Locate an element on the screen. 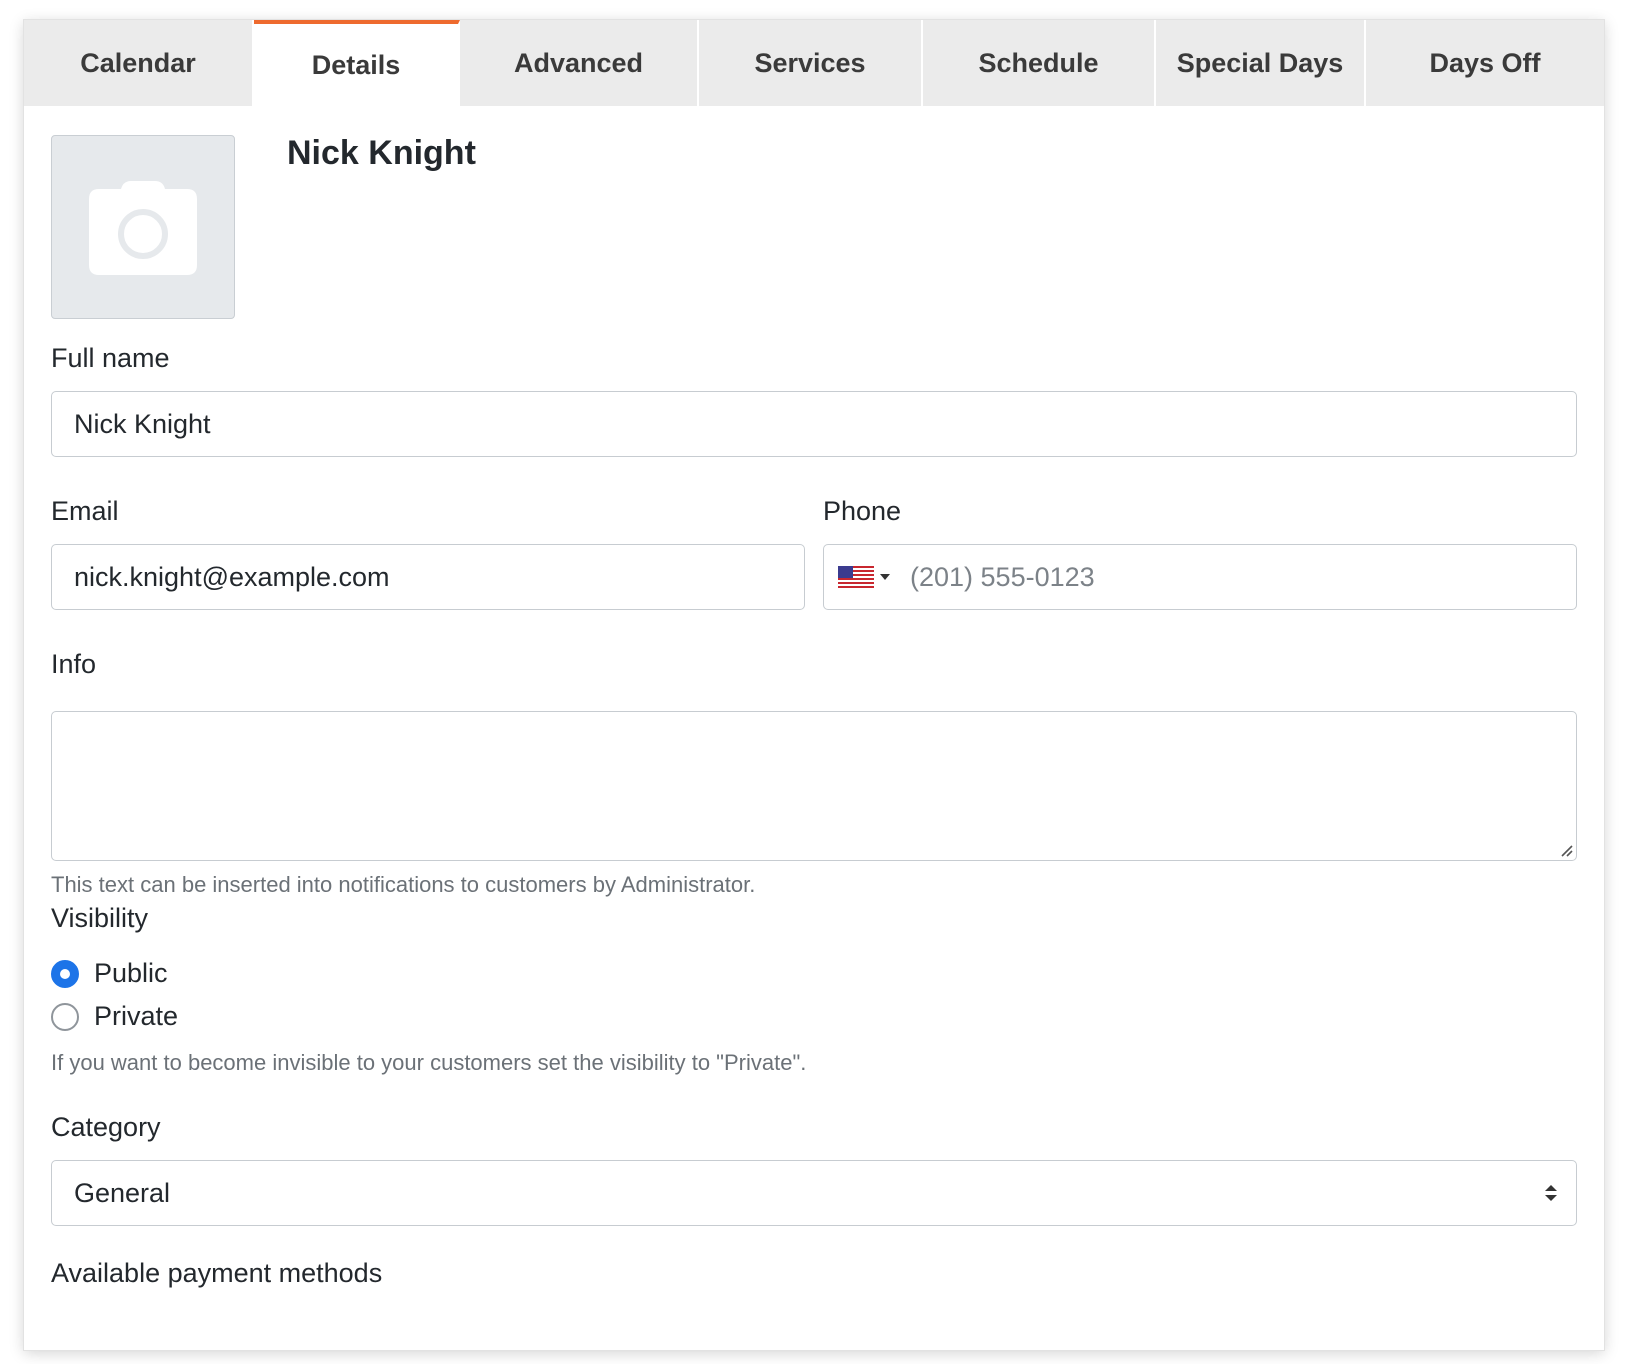  visibility-public-option: Public is located at coordinates (109, 973).